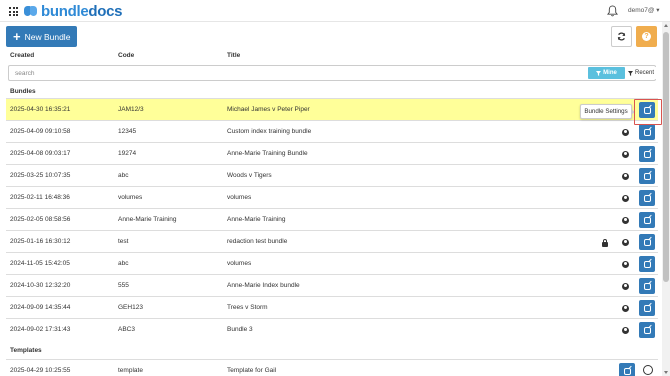  Describe the element at coordinates (666, 157) in the screenshot. I see `scrollbar-thumb` at that location.